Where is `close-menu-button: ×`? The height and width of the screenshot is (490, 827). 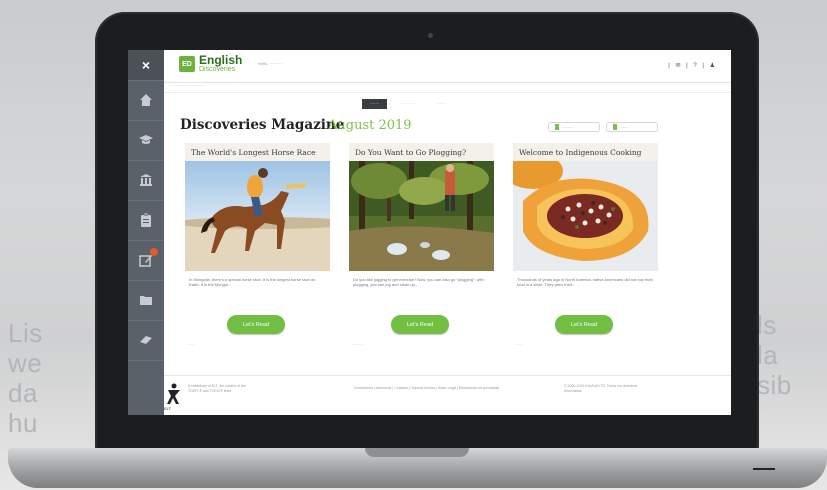 close-menu-button: × is located at coordinates (146, 65).